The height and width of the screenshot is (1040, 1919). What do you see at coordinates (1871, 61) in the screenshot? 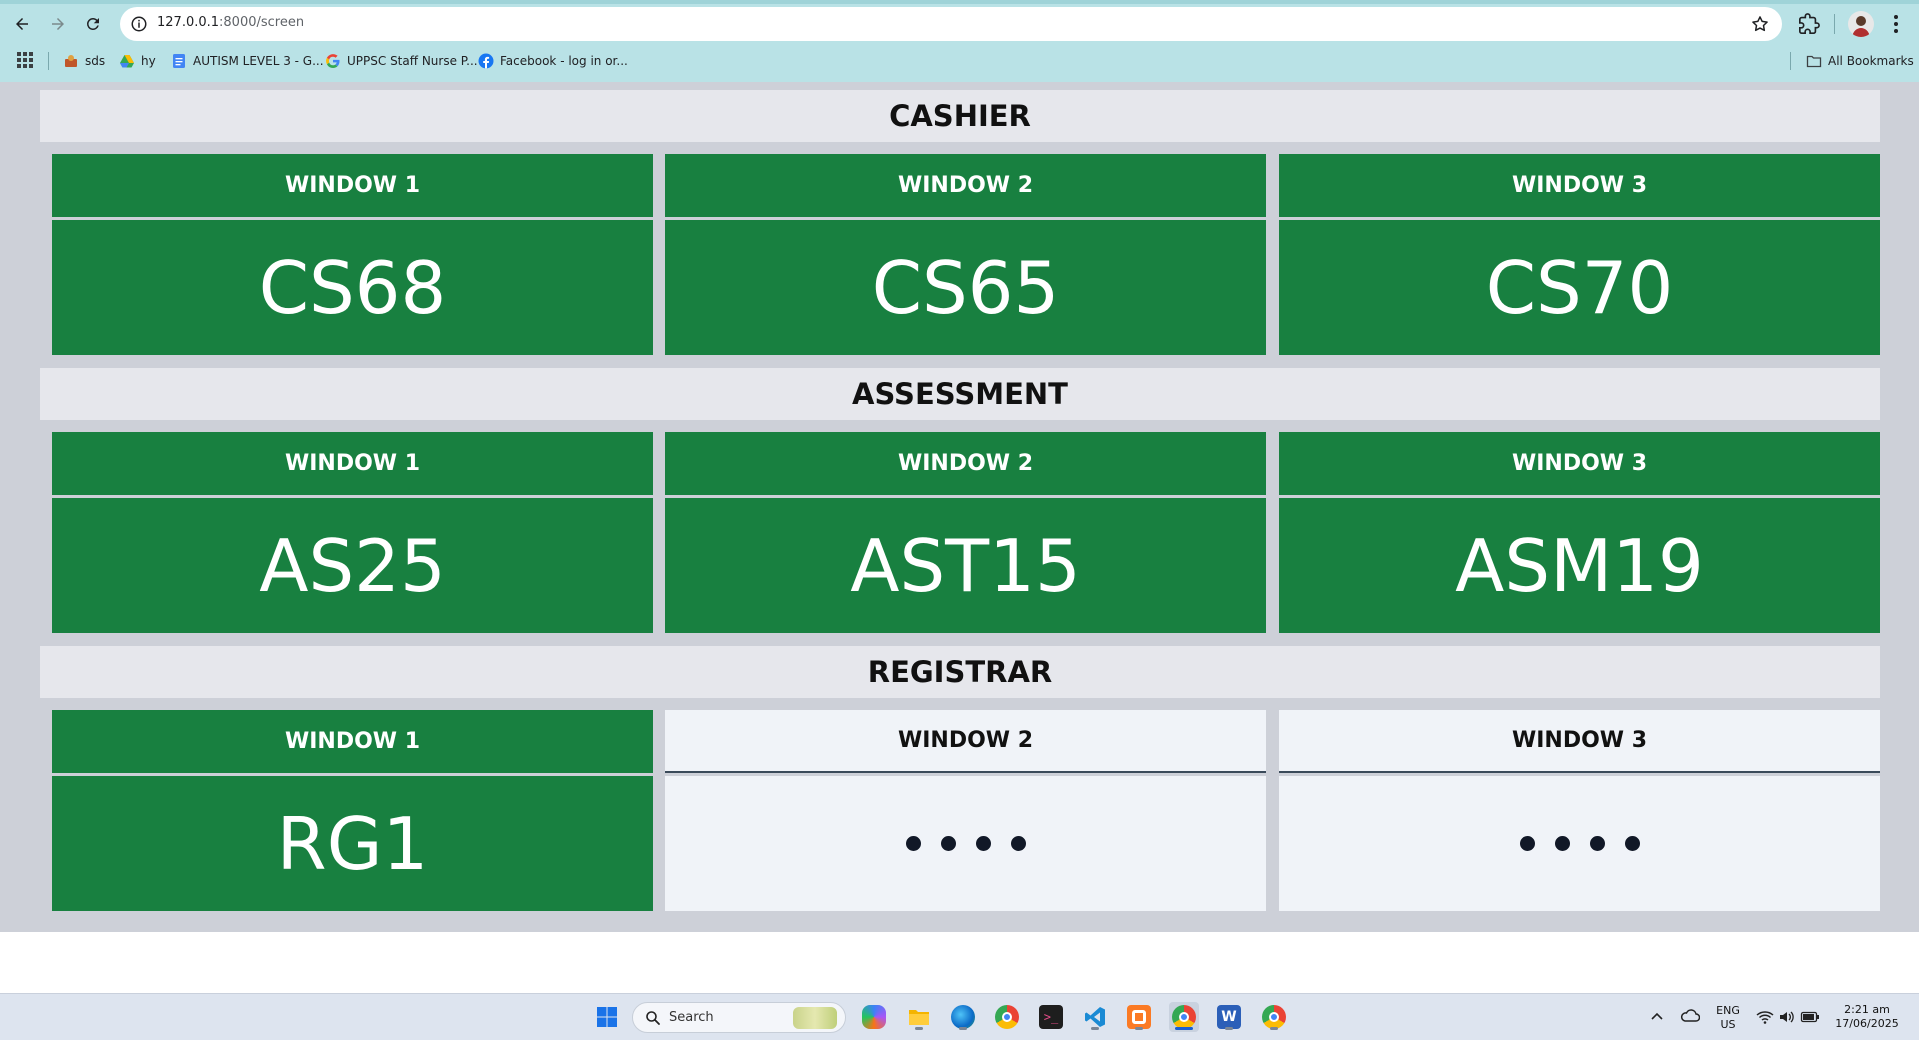
I see `all-bookmarks-label: All Bookmarks` at bounding box center [1871, 61].